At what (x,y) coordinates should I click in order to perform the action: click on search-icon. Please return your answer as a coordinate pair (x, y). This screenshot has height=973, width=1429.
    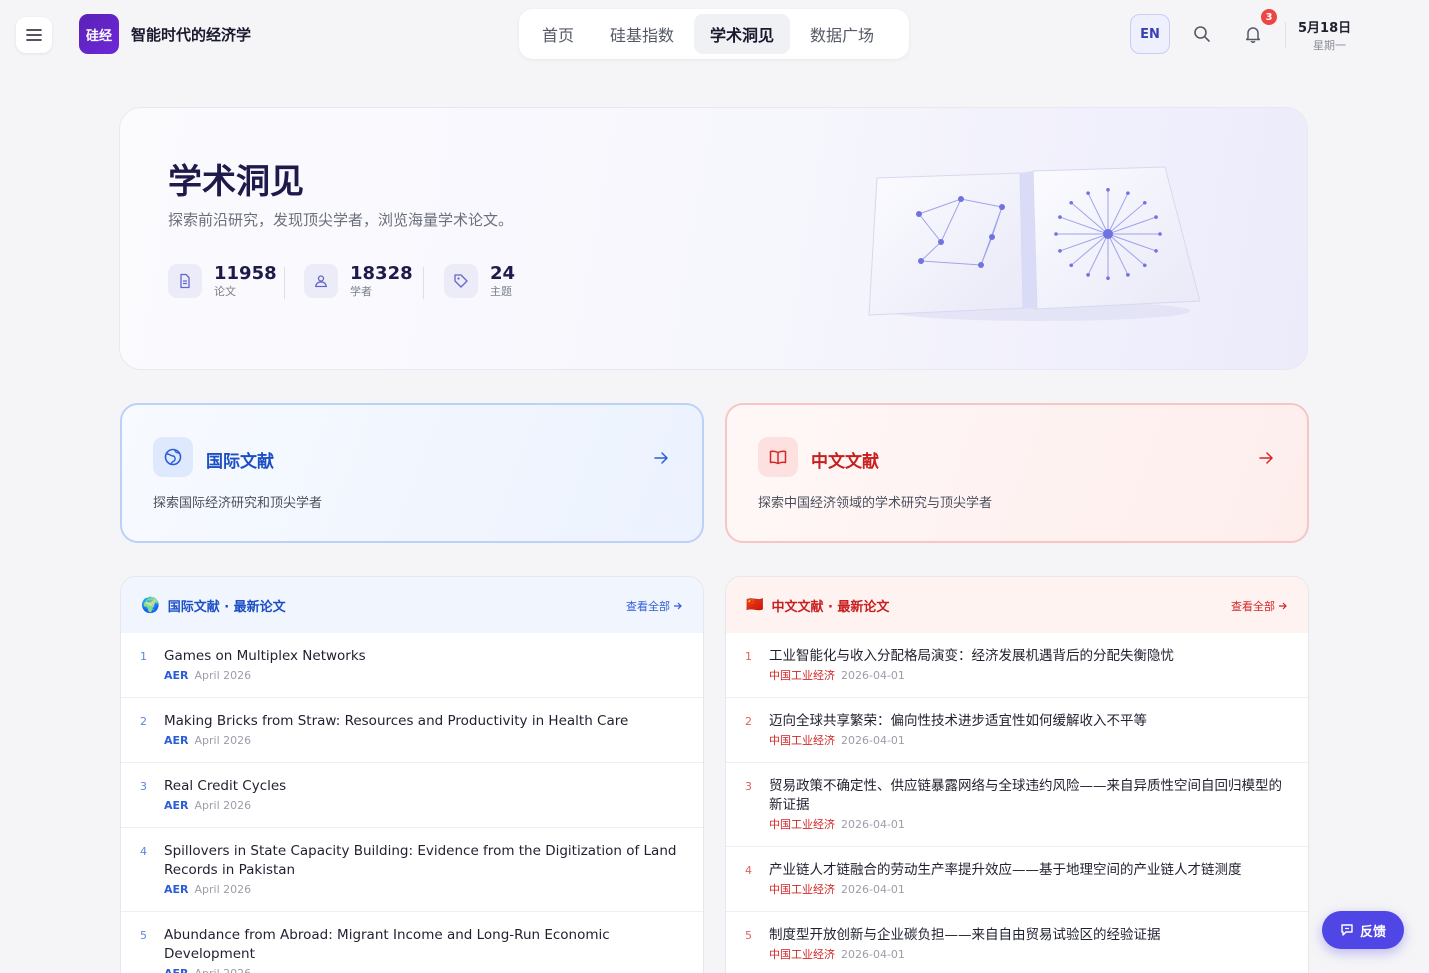
    Looking at the image, I should click on (1202, 34).